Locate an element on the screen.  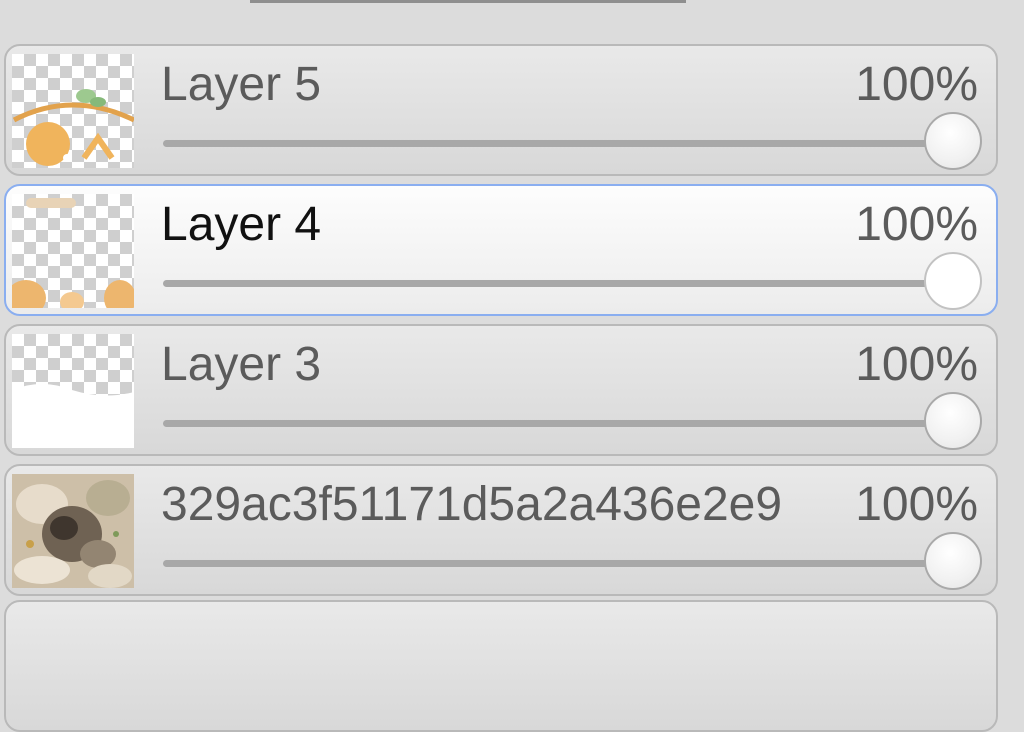
layer-name: Layer 5 is located at coordinates (496, 85).